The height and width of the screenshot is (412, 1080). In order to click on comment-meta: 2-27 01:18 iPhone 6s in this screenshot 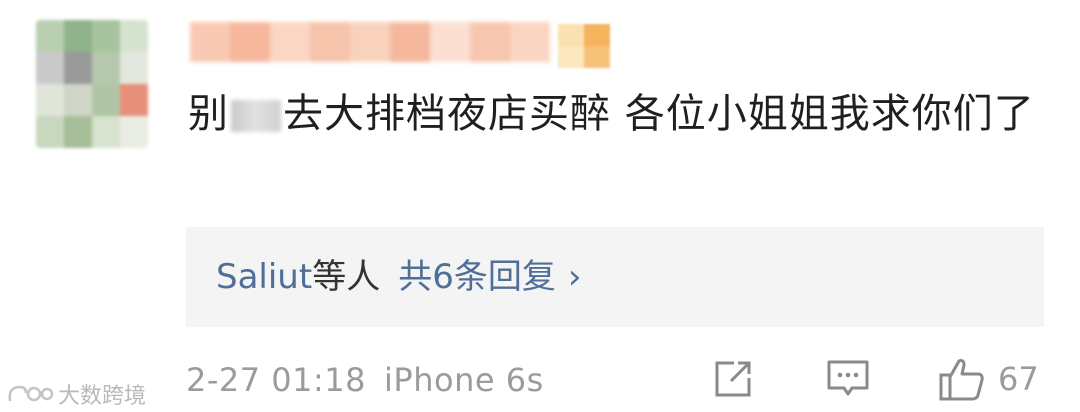, I will do `click(365, 380)`.